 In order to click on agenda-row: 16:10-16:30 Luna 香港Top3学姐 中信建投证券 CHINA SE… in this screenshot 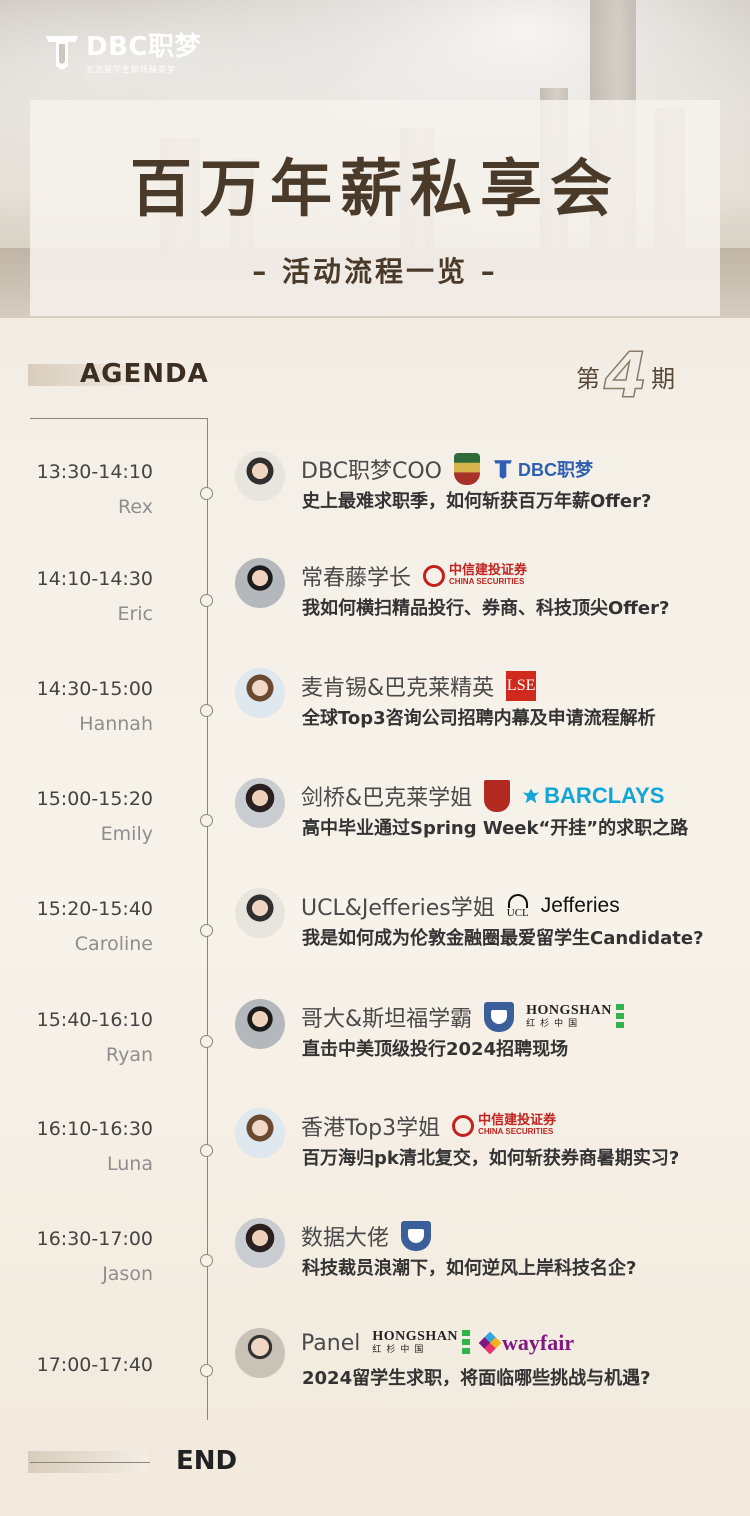, I will do `click(375, 1168)`.